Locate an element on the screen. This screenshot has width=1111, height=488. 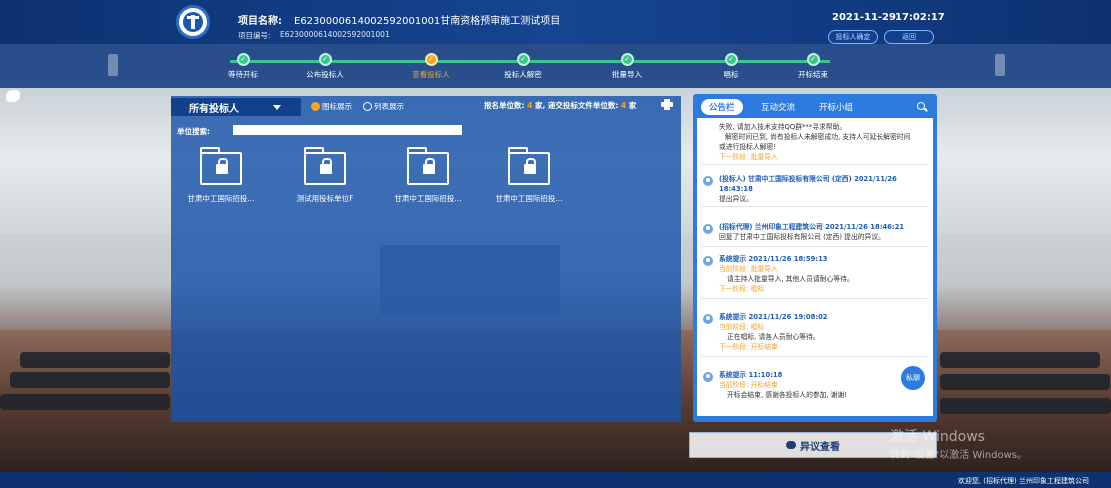
scroll-left-handle is located at coordinates (113, 65).